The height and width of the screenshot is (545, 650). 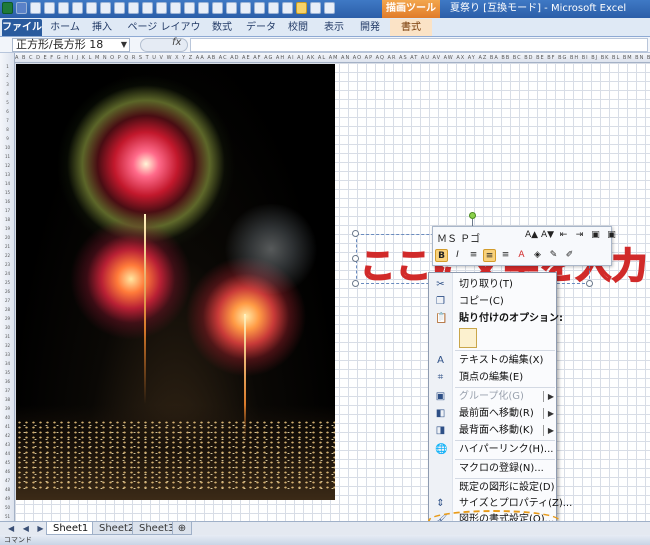 What do you see at coordinates (7, 165) in the screenshot?
I see `row-number: 12` at bounding box center [7, 165].